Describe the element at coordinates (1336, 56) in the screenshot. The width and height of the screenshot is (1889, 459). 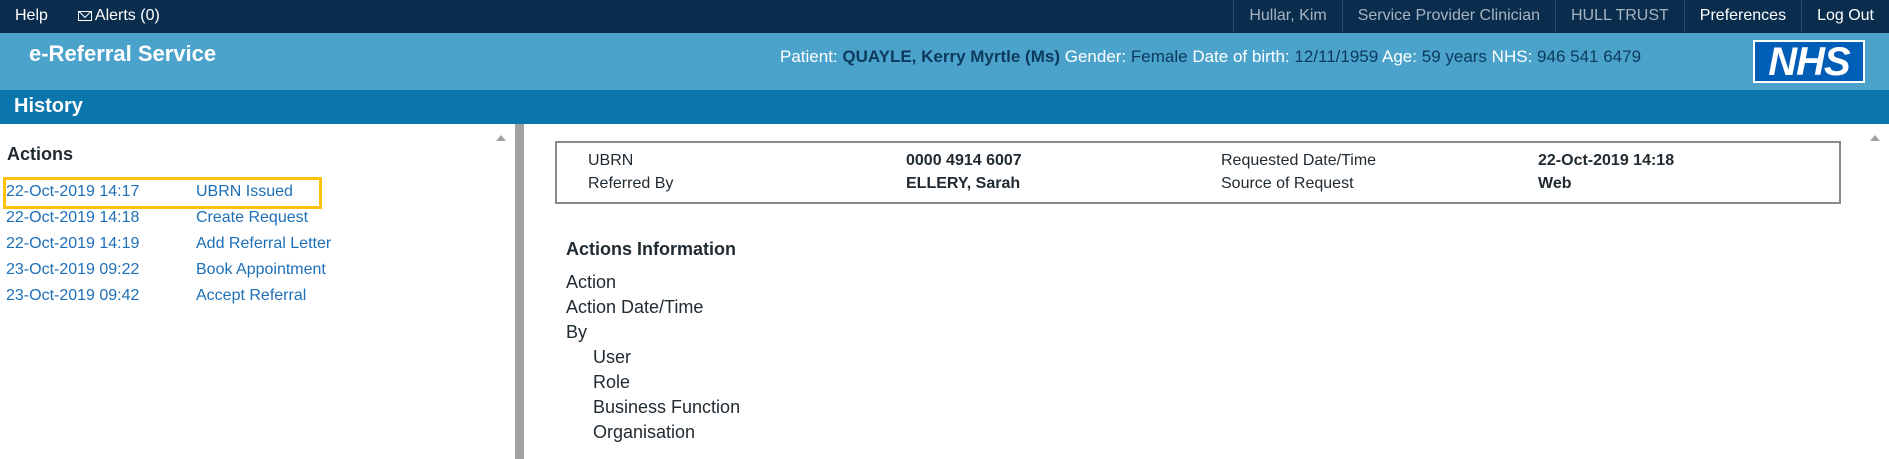
I see `dob-value: 12/11/1959` at that location.